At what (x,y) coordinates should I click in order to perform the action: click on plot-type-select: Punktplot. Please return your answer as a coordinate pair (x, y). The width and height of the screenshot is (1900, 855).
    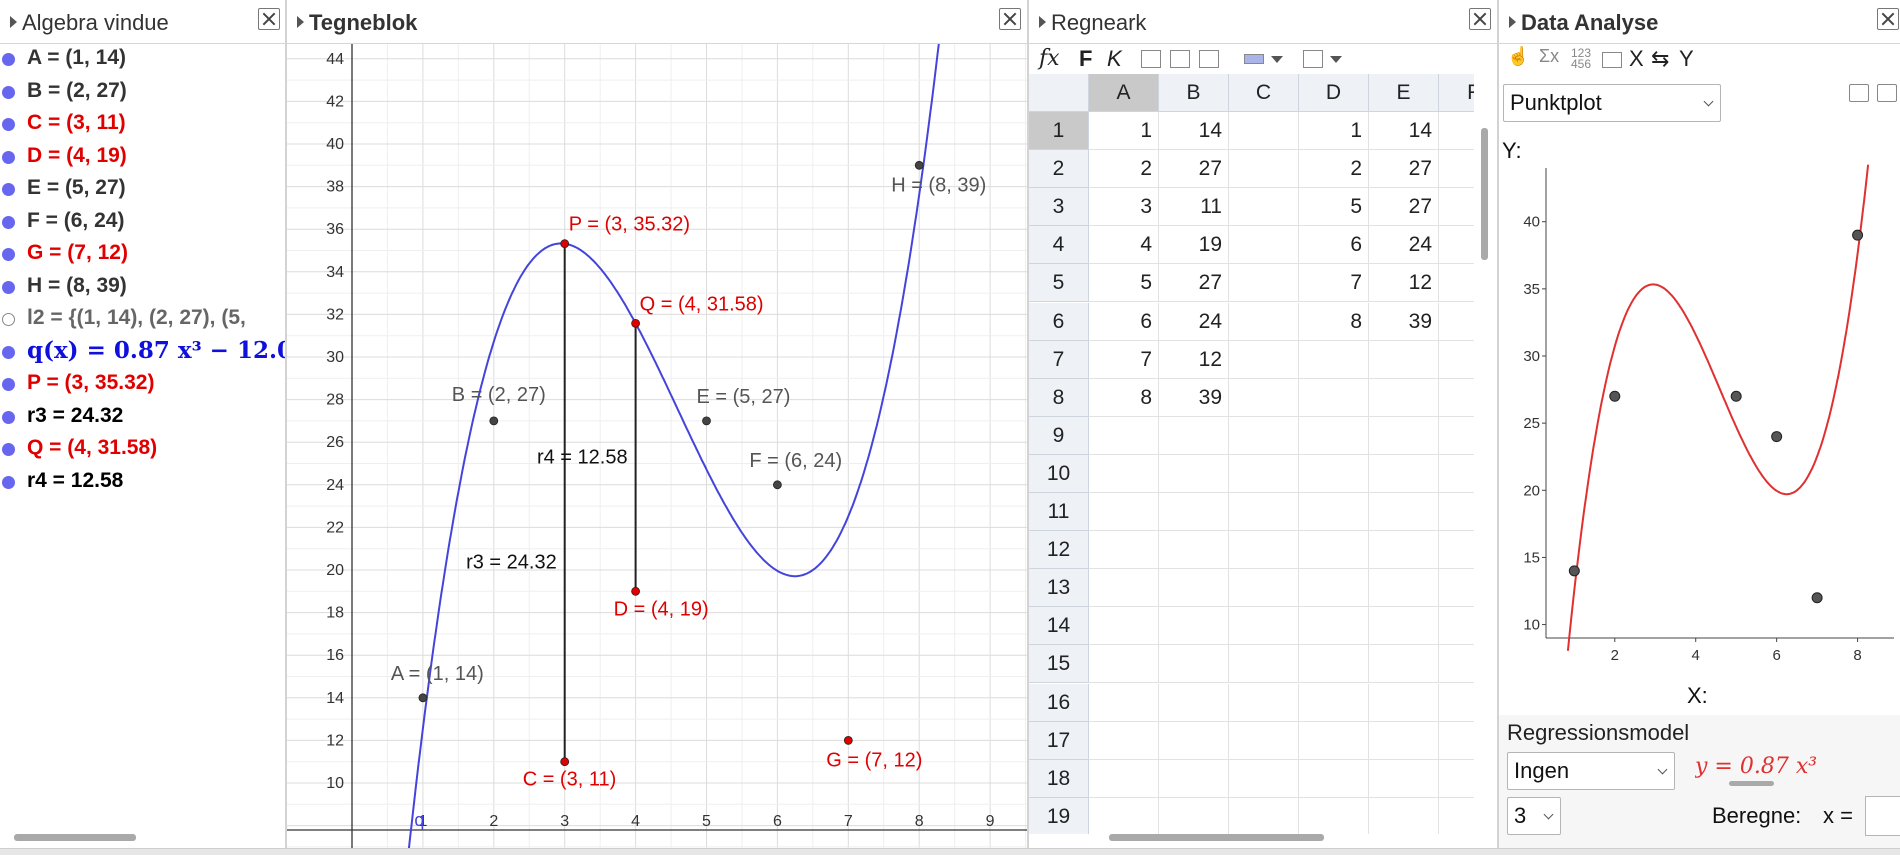
    Looking at the image, I should click on (1612, 103).